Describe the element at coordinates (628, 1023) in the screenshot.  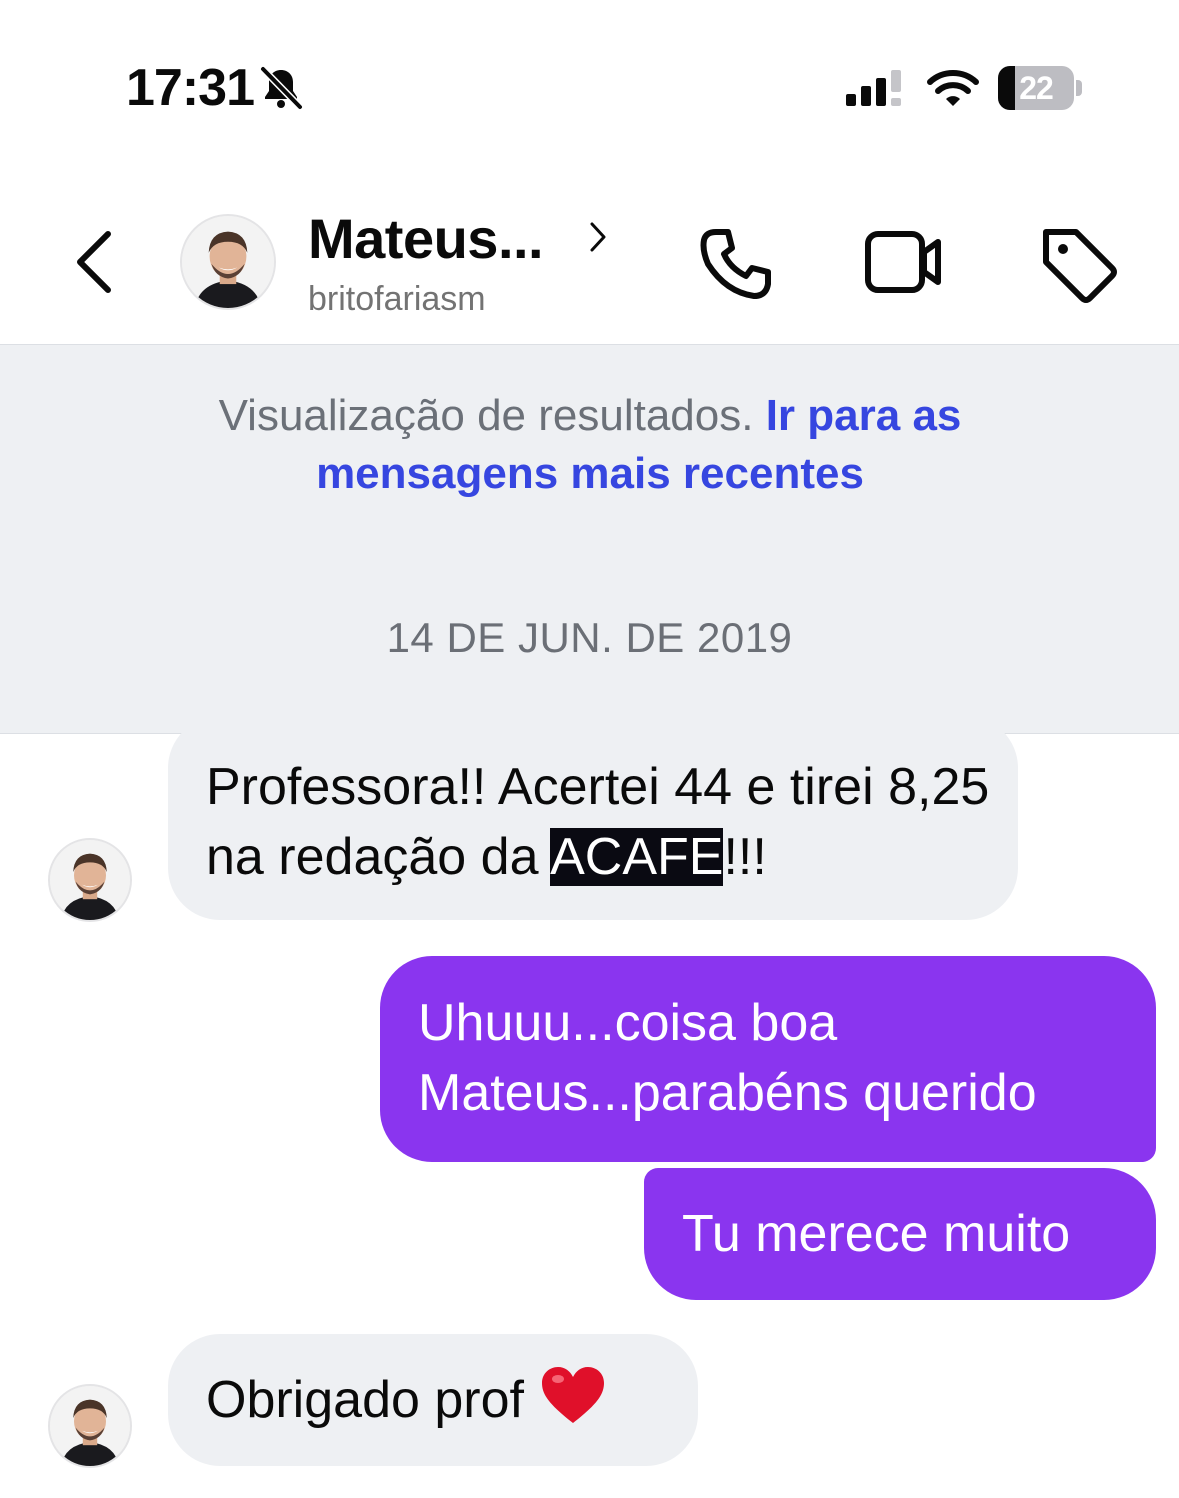
I see `message-text-line: Uhuuu...coisa boa` at that location.